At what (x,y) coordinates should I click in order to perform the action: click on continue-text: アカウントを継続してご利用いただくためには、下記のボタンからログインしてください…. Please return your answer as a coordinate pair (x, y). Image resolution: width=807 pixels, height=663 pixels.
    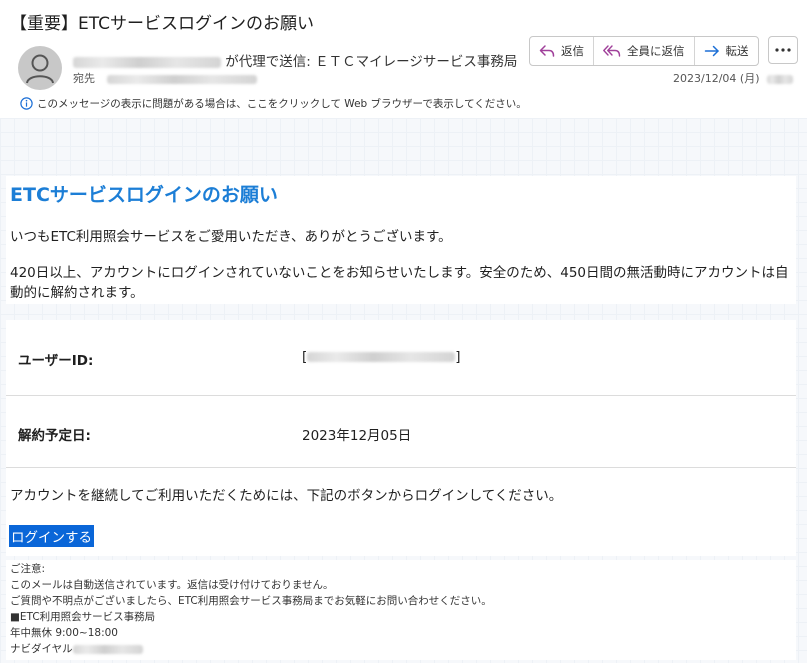
    Looking at the image, I should click on (286, 496).